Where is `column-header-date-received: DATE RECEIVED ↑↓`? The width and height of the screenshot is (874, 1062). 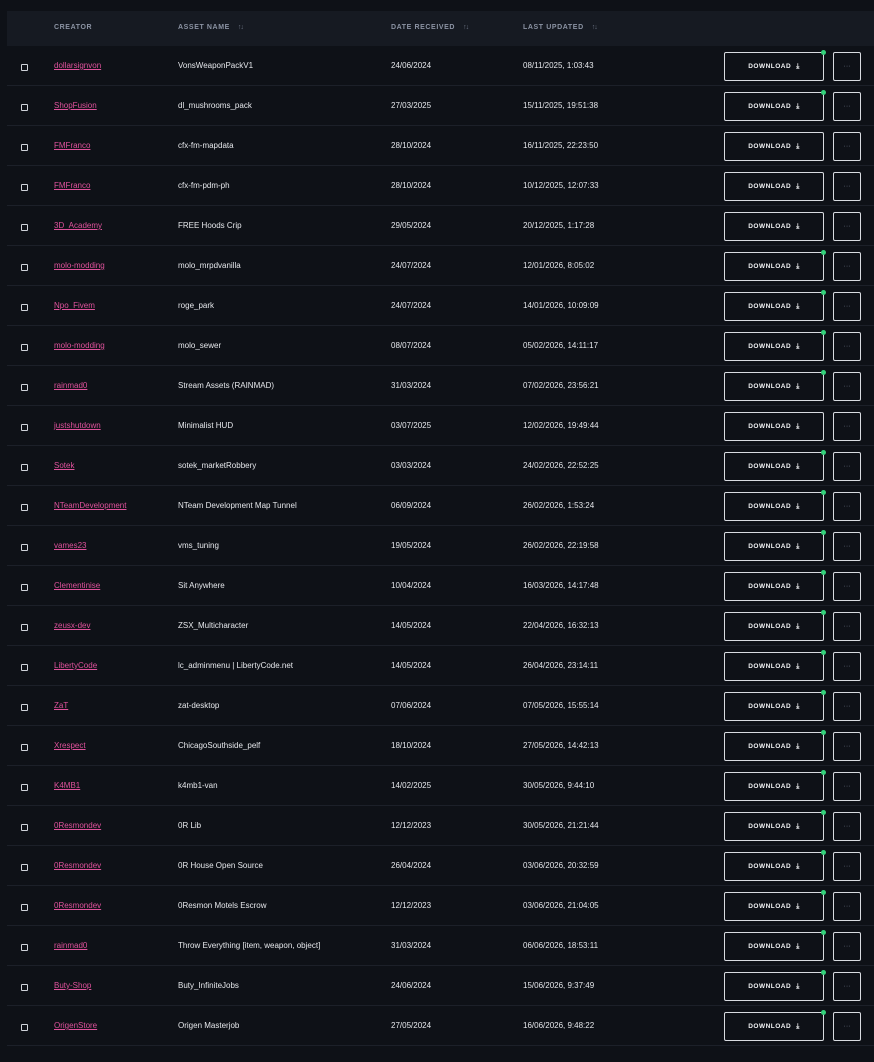
column-header-date-received: DATE RECEIVED ↑↓ is located at coordinates (430, 27).